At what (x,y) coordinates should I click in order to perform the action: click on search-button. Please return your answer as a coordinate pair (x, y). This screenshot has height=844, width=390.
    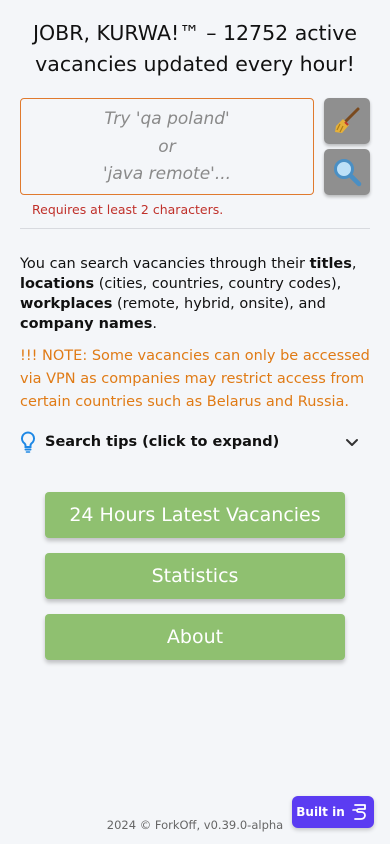
    Looking at the image, I should click on (347, 172).